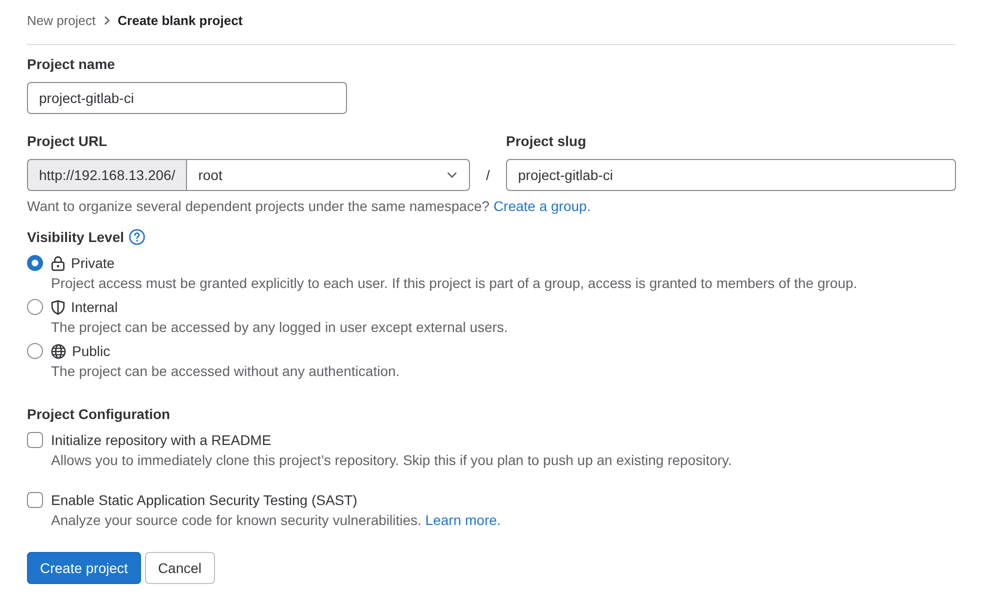 Image resolution: width=994 pixels, height=605 pixels. Describe the element at coordinates (93, 263) in the screenshot. I see `radio-label: Private` at that location.